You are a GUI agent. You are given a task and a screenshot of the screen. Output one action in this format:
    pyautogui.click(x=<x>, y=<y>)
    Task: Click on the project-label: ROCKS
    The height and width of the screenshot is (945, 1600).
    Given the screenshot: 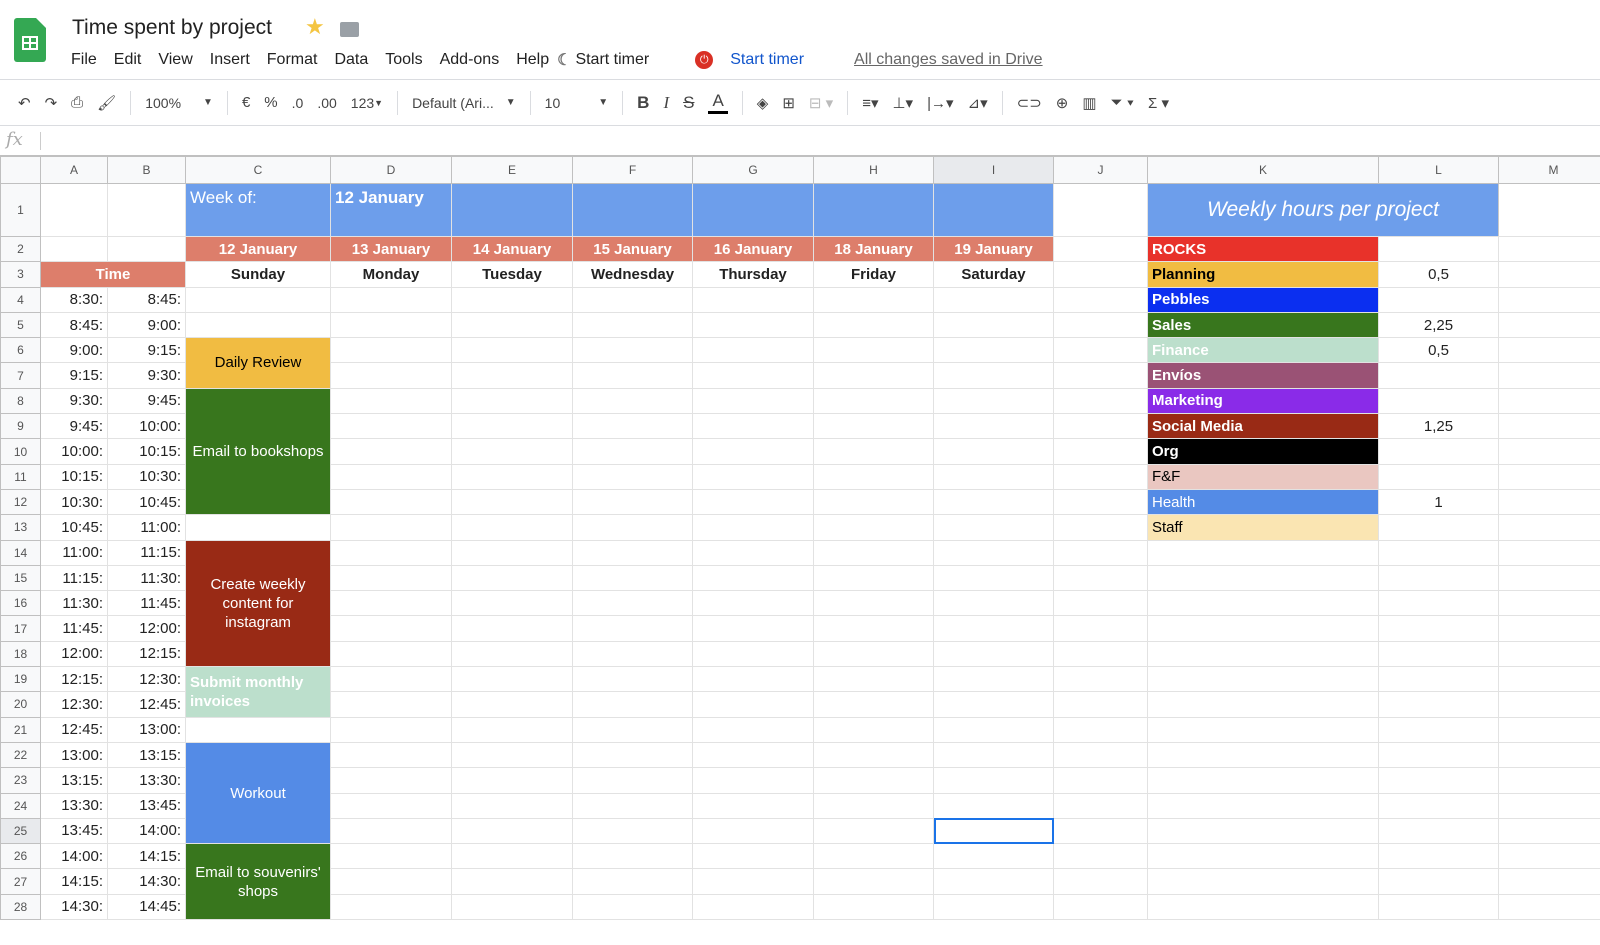 What is the action you would take?
    pyautogui.click(x=1263, y=249)
    